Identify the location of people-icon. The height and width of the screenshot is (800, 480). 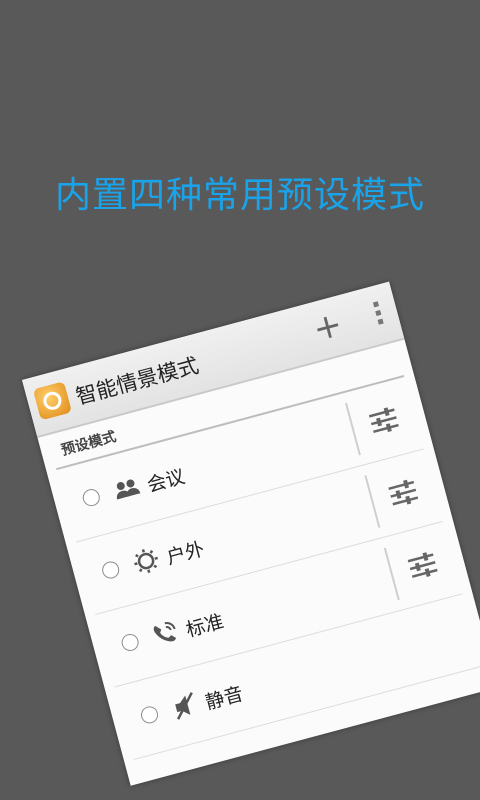
(128, 489).